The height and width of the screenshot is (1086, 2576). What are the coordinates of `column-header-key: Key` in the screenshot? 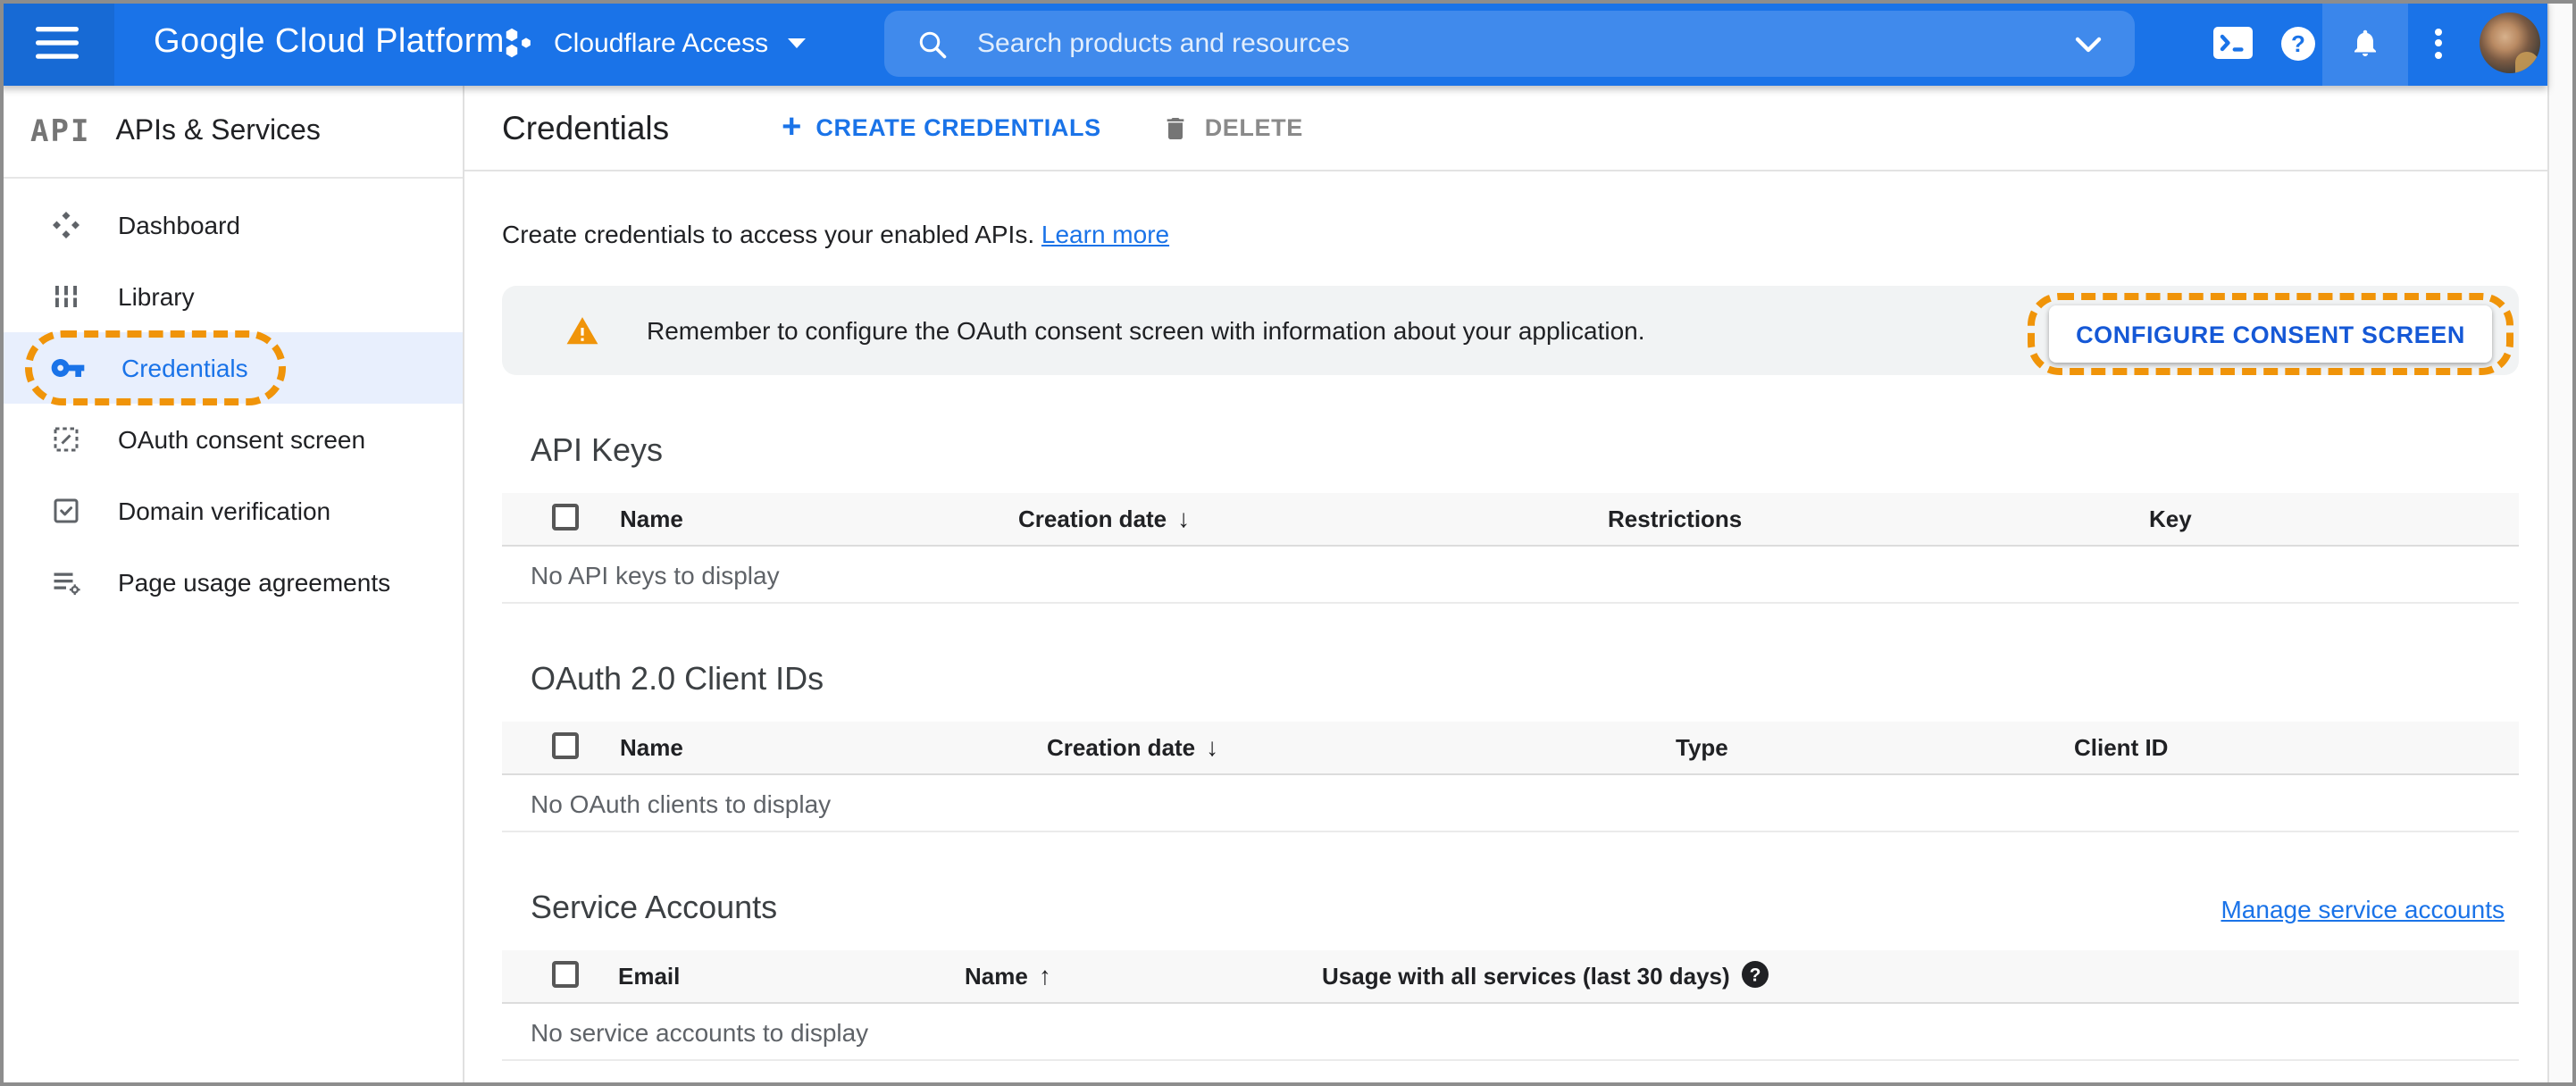 It's located at (2171, 519).